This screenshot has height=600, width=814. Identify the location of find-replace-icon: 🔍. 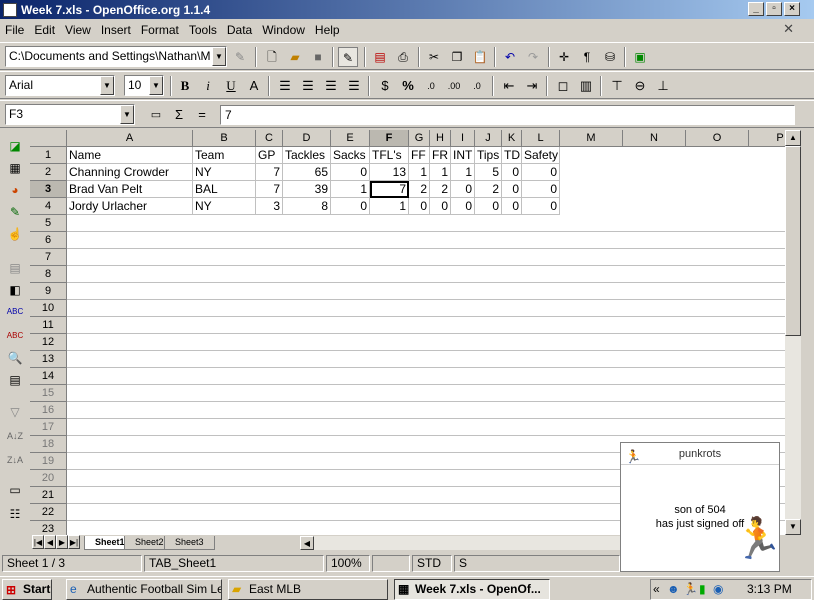
(15, 358).